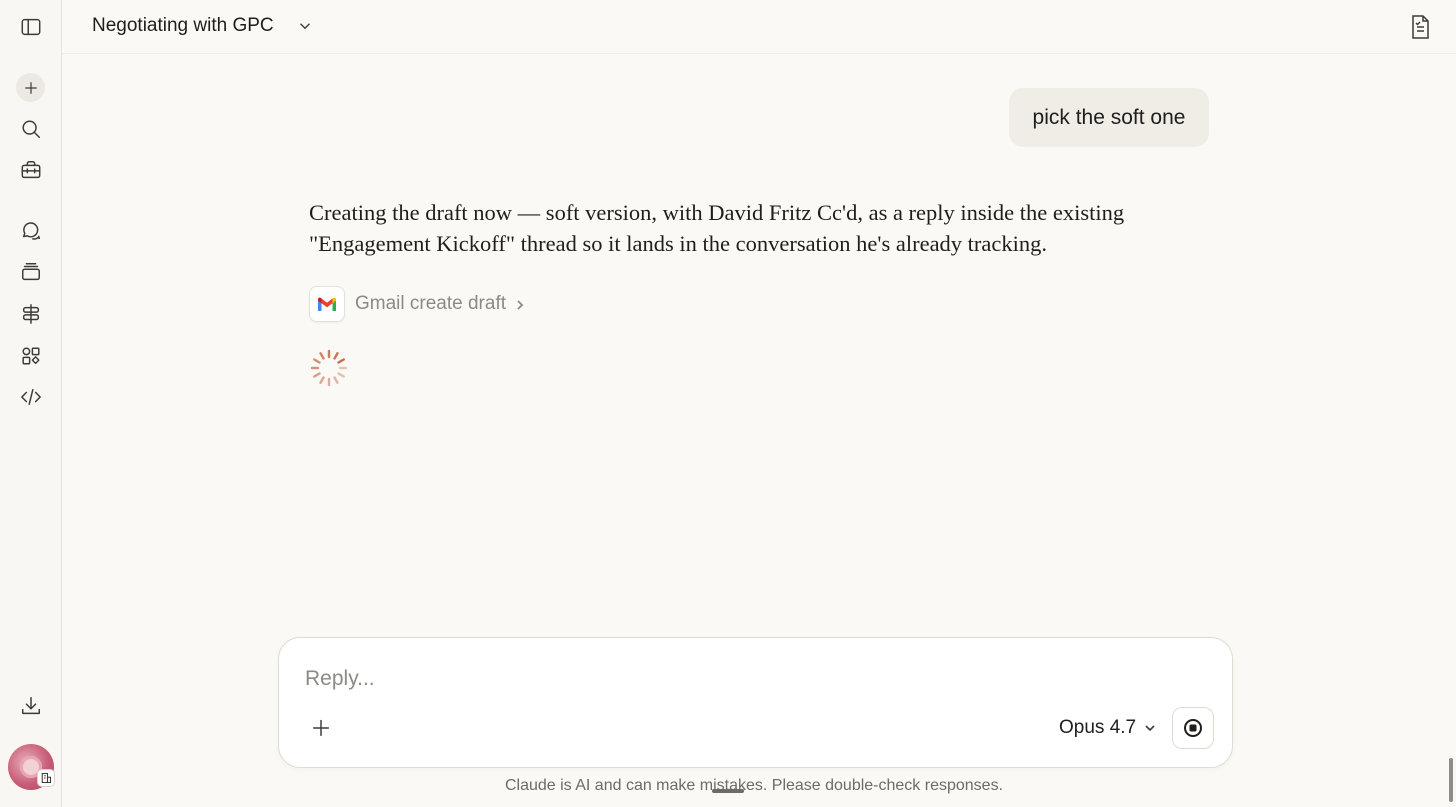  I want to click on signpost-icon, so click(30, 313).